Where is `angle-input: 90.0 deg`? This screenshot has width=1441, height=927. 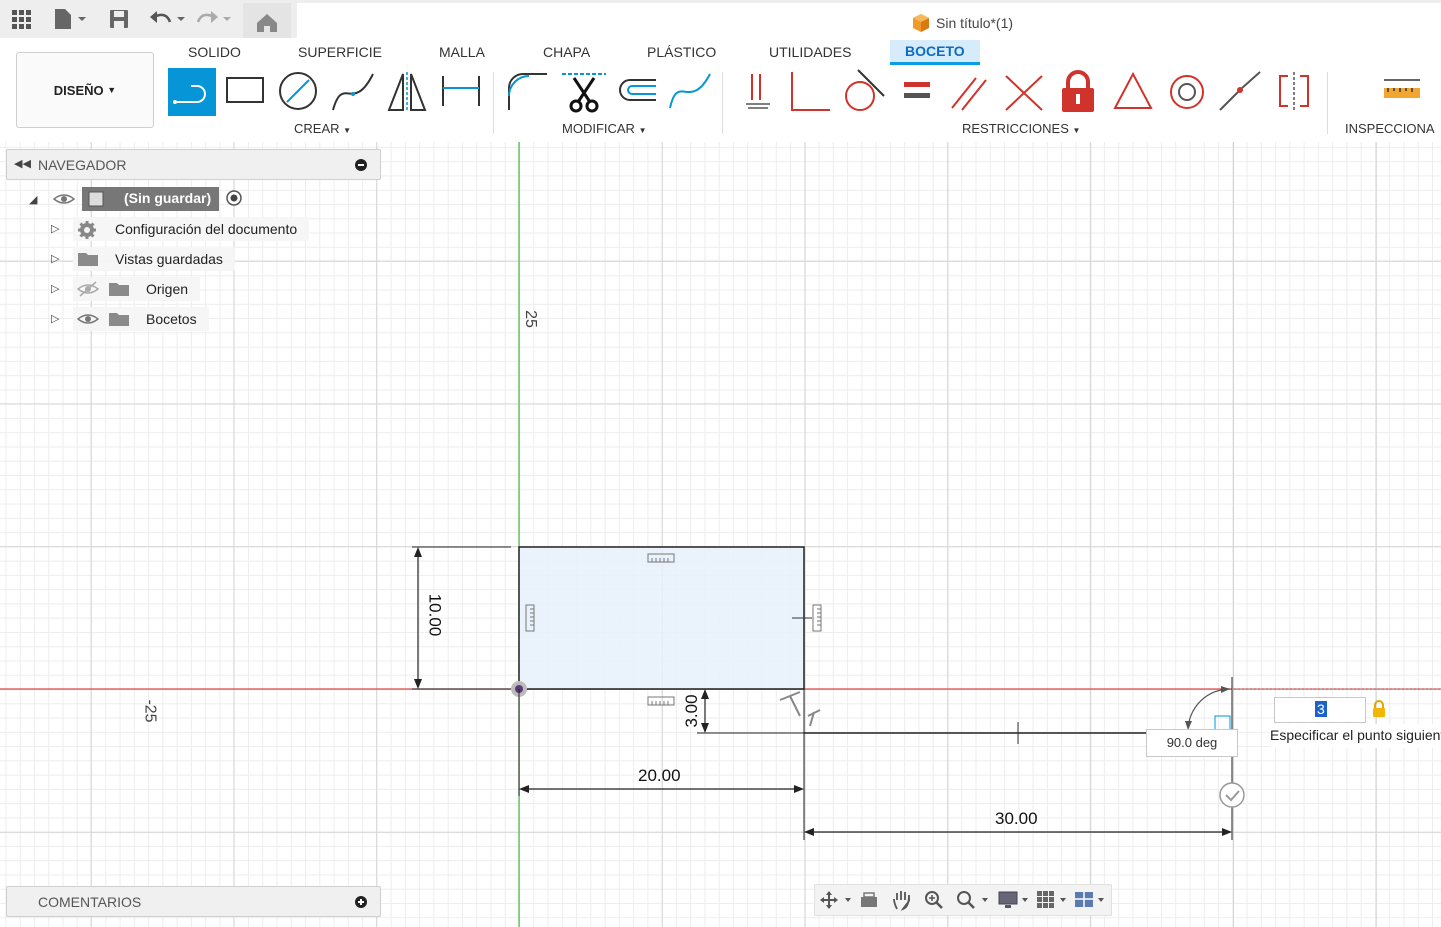 angle-input: 90.0 deg is located at coordinates (1192, 743).